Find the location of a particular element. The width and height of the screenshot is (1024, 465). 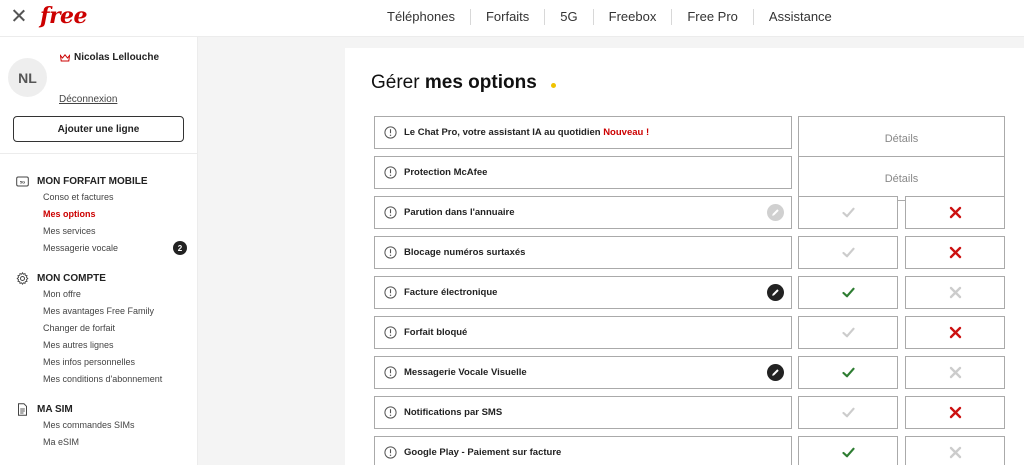

option-row: Facture électronique is located at coordinates (583, 292).